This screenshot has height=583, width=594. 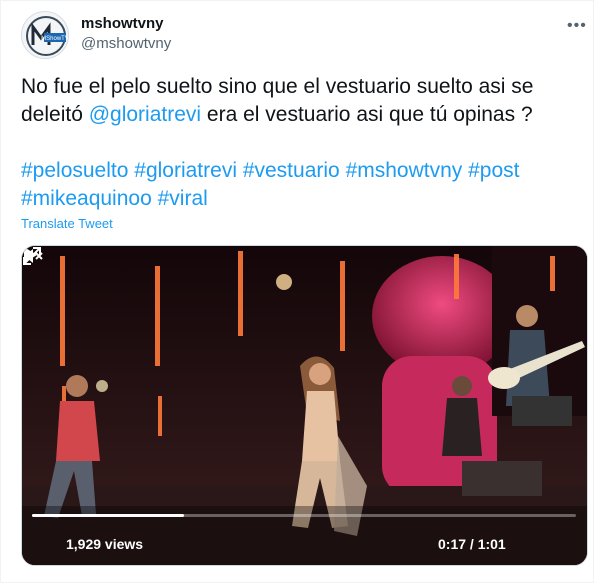 I want to click on avatar: MShowTV, so click(x=45, y=35).